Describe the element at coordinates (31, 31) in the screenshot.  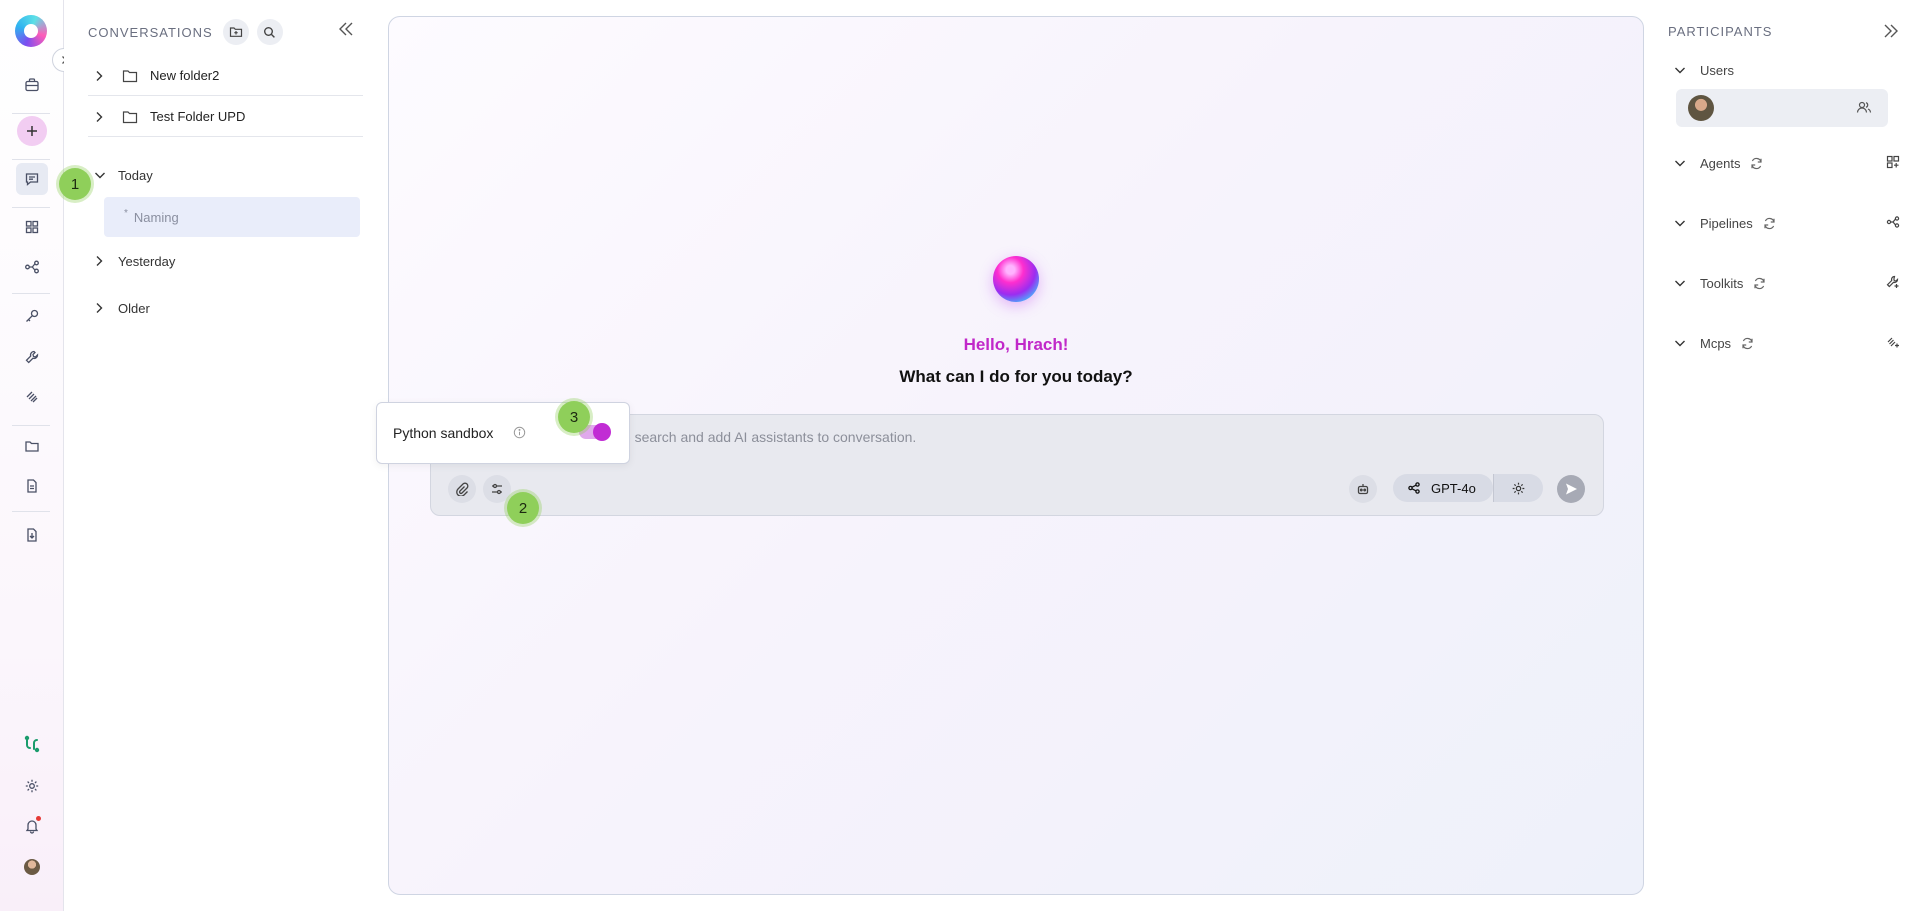
I see `app-logo` at that location.